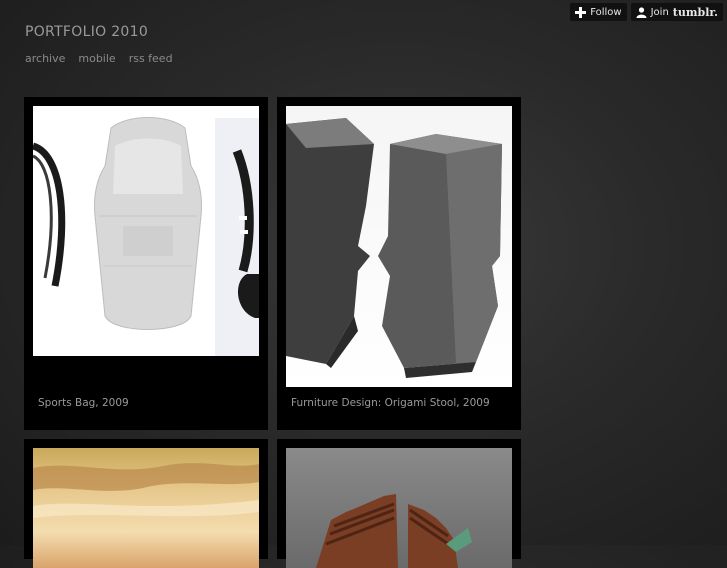  Describe the element at coordinates (581, 12) in the screenshot. I see `plus-icon` at that location.